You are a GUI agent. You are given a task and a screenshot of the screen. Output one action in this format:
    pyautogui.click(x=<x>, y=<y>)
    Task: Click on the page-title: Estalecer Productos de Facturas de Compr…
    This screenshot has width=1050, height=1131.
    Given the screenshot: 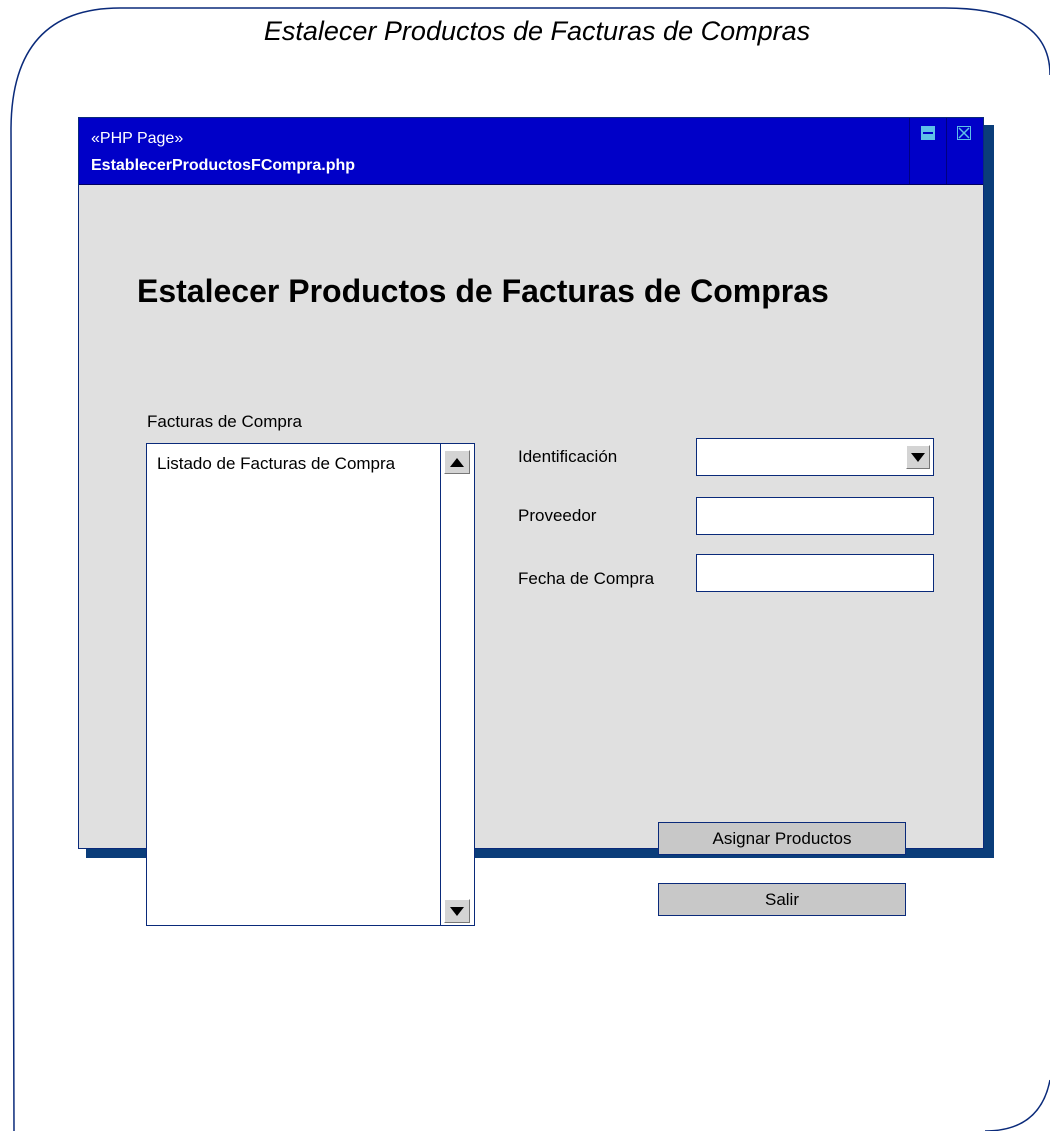 What is the action you would take?
    pyautogui.click(x=483, y=291)
    